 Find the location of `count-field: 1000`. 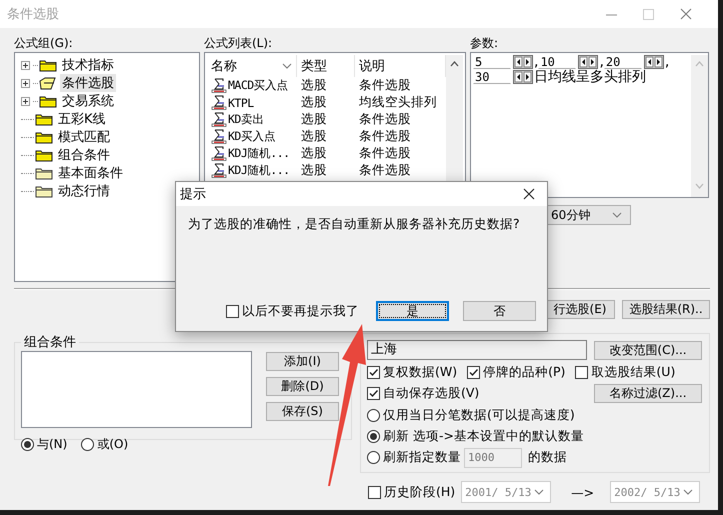

count-field: 1000 is located at coordinates (493, 458).